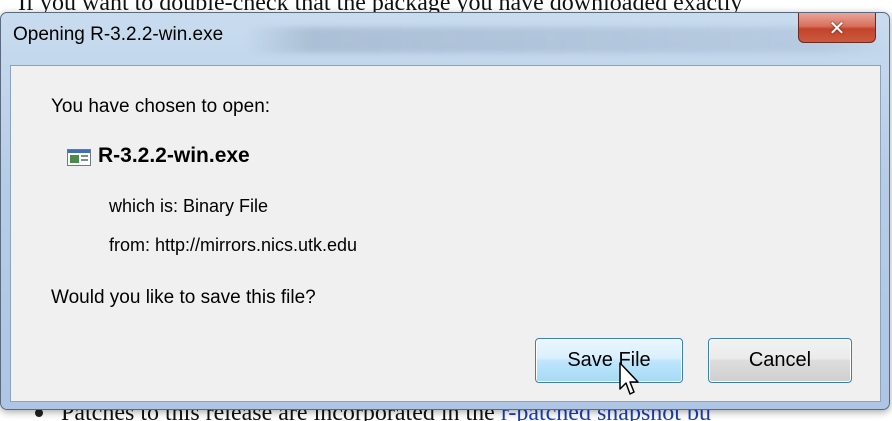 This screenshot has height=421, width=892. Describe the element at coordinates (161, 106) in the screenshot. I see `open-prompt: You have chosen to open:` at that location.